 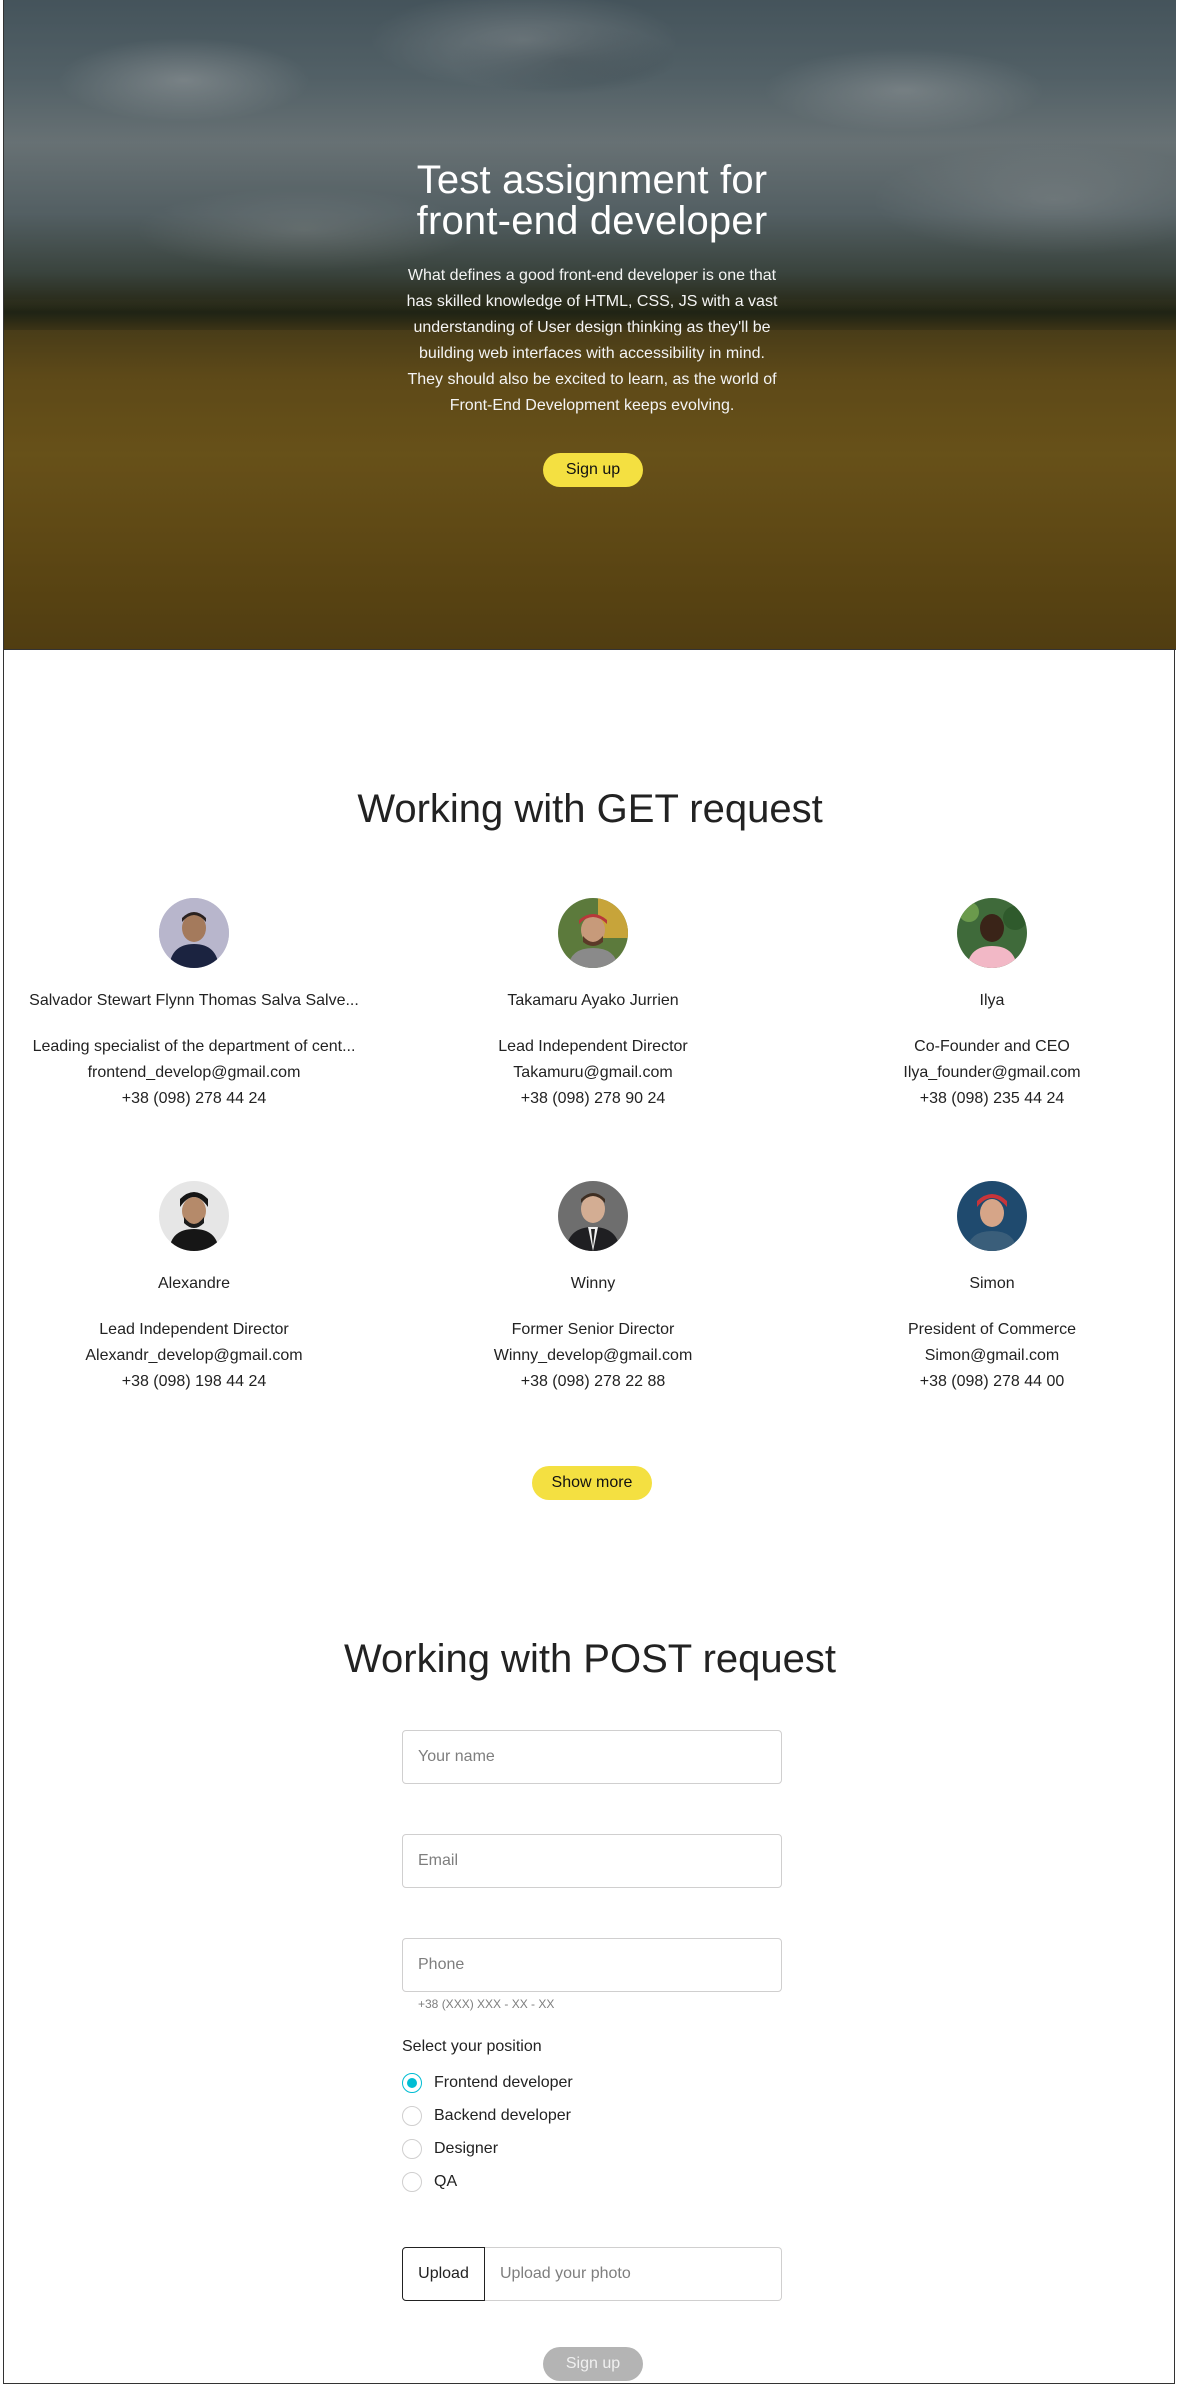 I want to click on user-position: Former Senior Director, so click(x=593, y=1329).